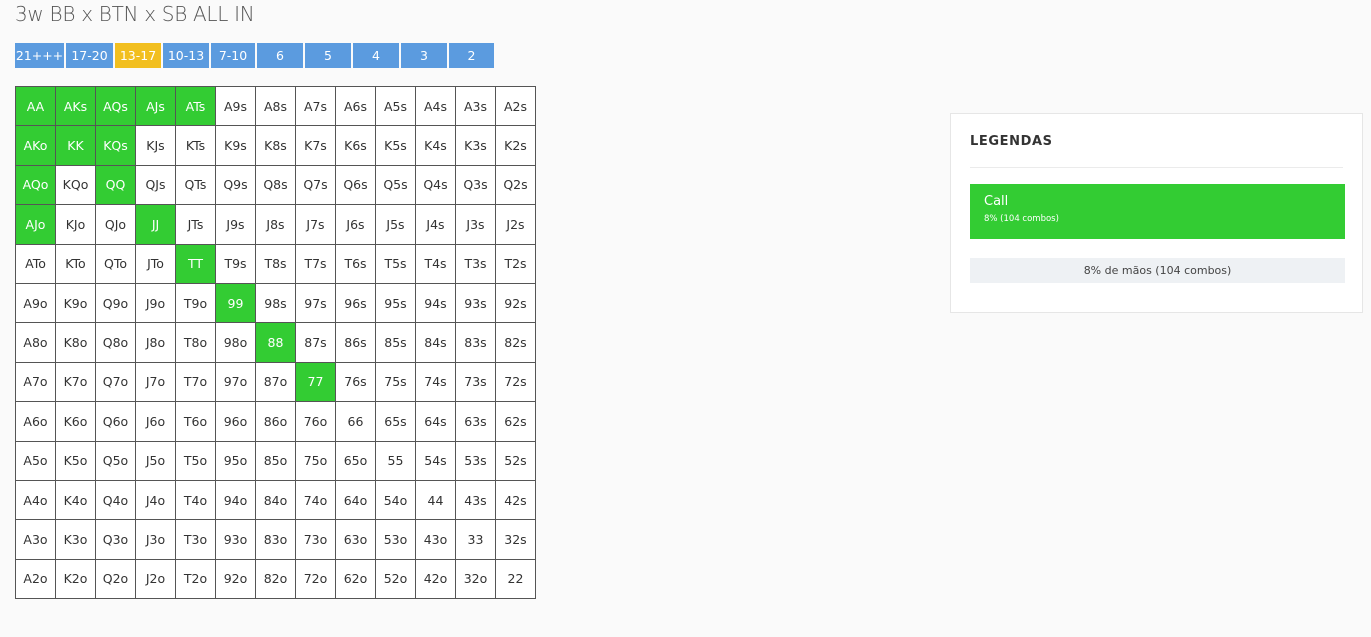  What do you see at coordinates (115, 539) in the screenshot?
I see `hand-cell: Q3o` at bounding box center [115, 539].